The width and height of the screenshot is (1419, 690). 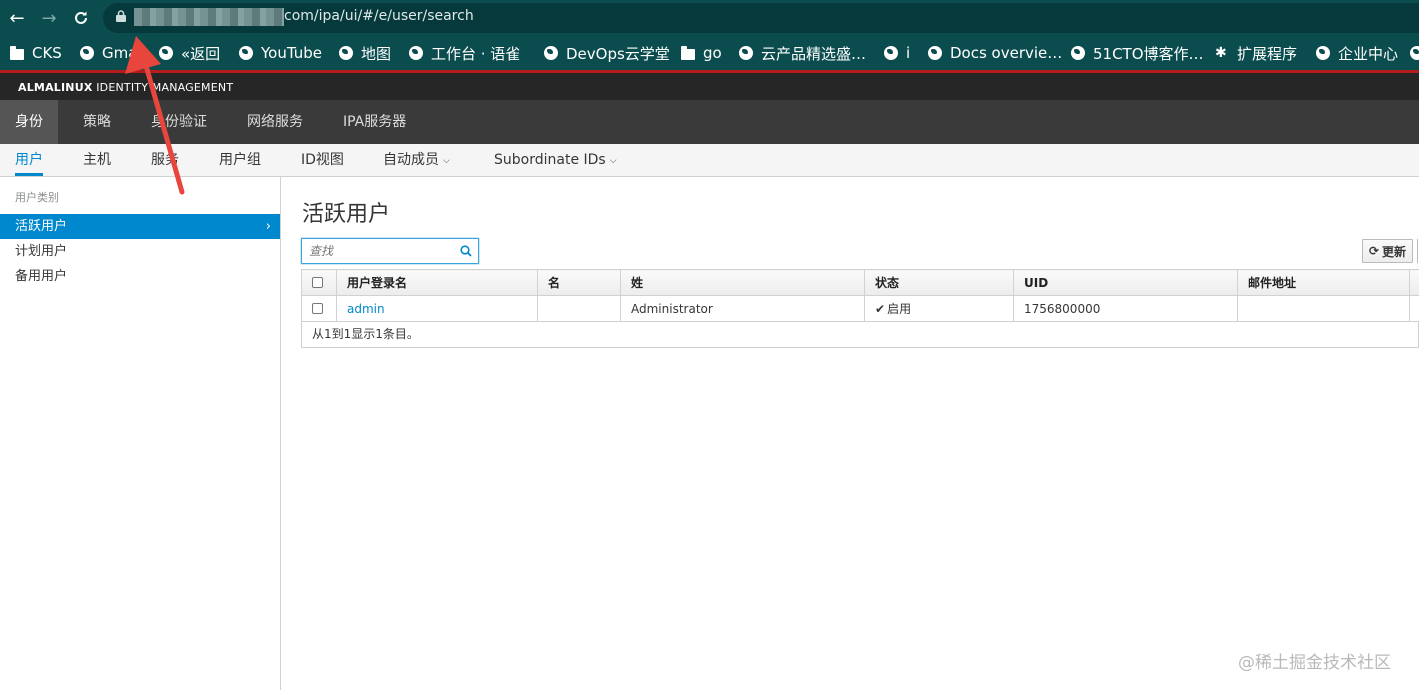 What do you see at coordinates (1374, 251) in the screenshot?
I see `refresh-icon: ⟳` at bounding box center [1374, 251].